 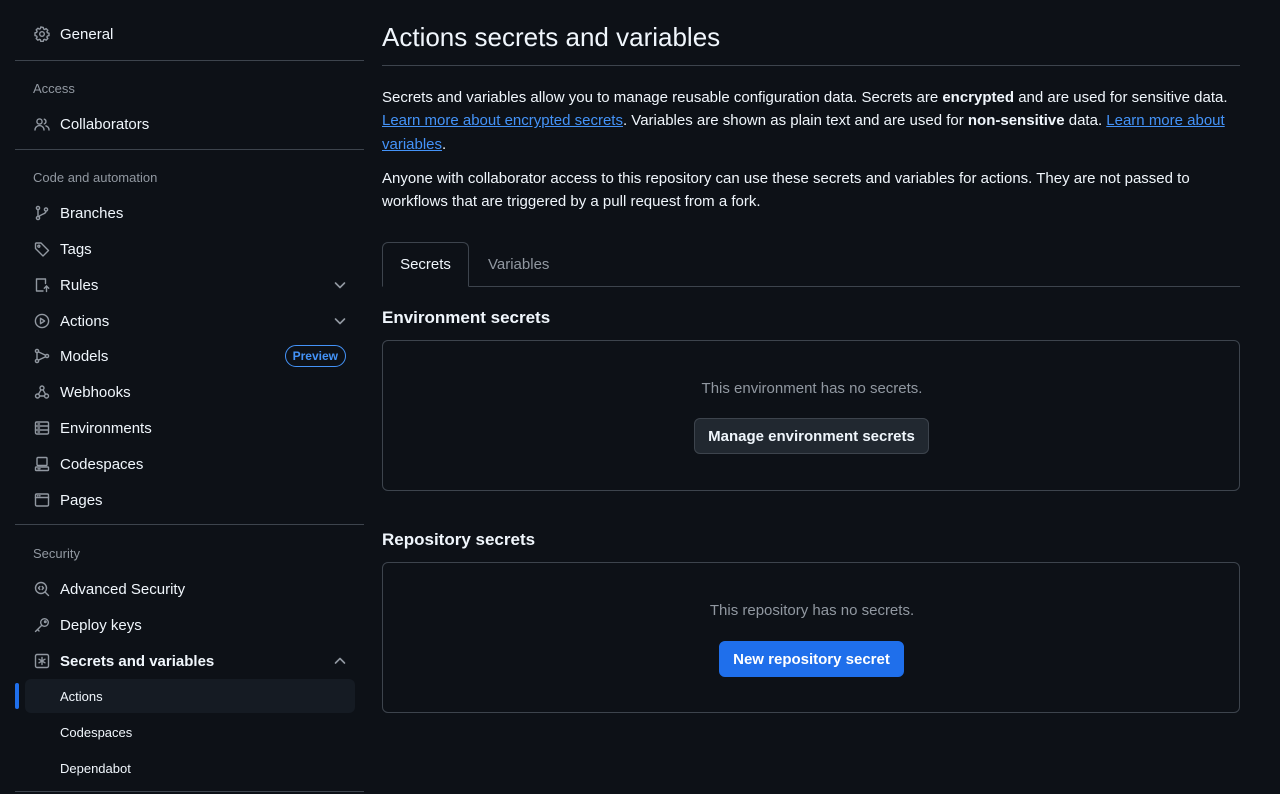 What do you see at coordinates (42, 500) in the screenshot?
I see `browser-icon` at bounding box center [42, 500].